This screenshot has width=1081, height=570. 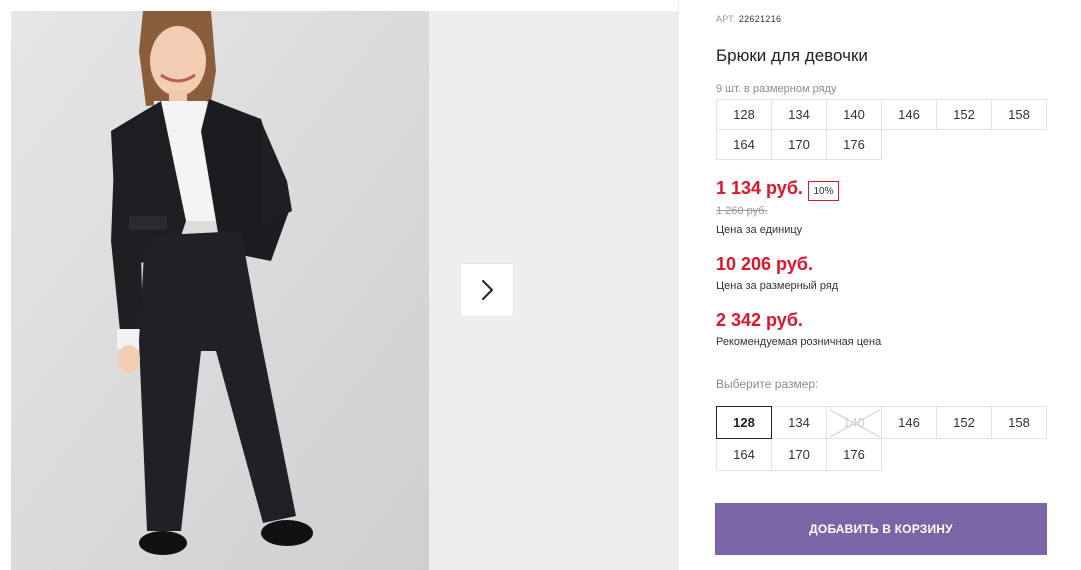 I want to click on unavailable-cross-icon, so click(x=855, y=423).